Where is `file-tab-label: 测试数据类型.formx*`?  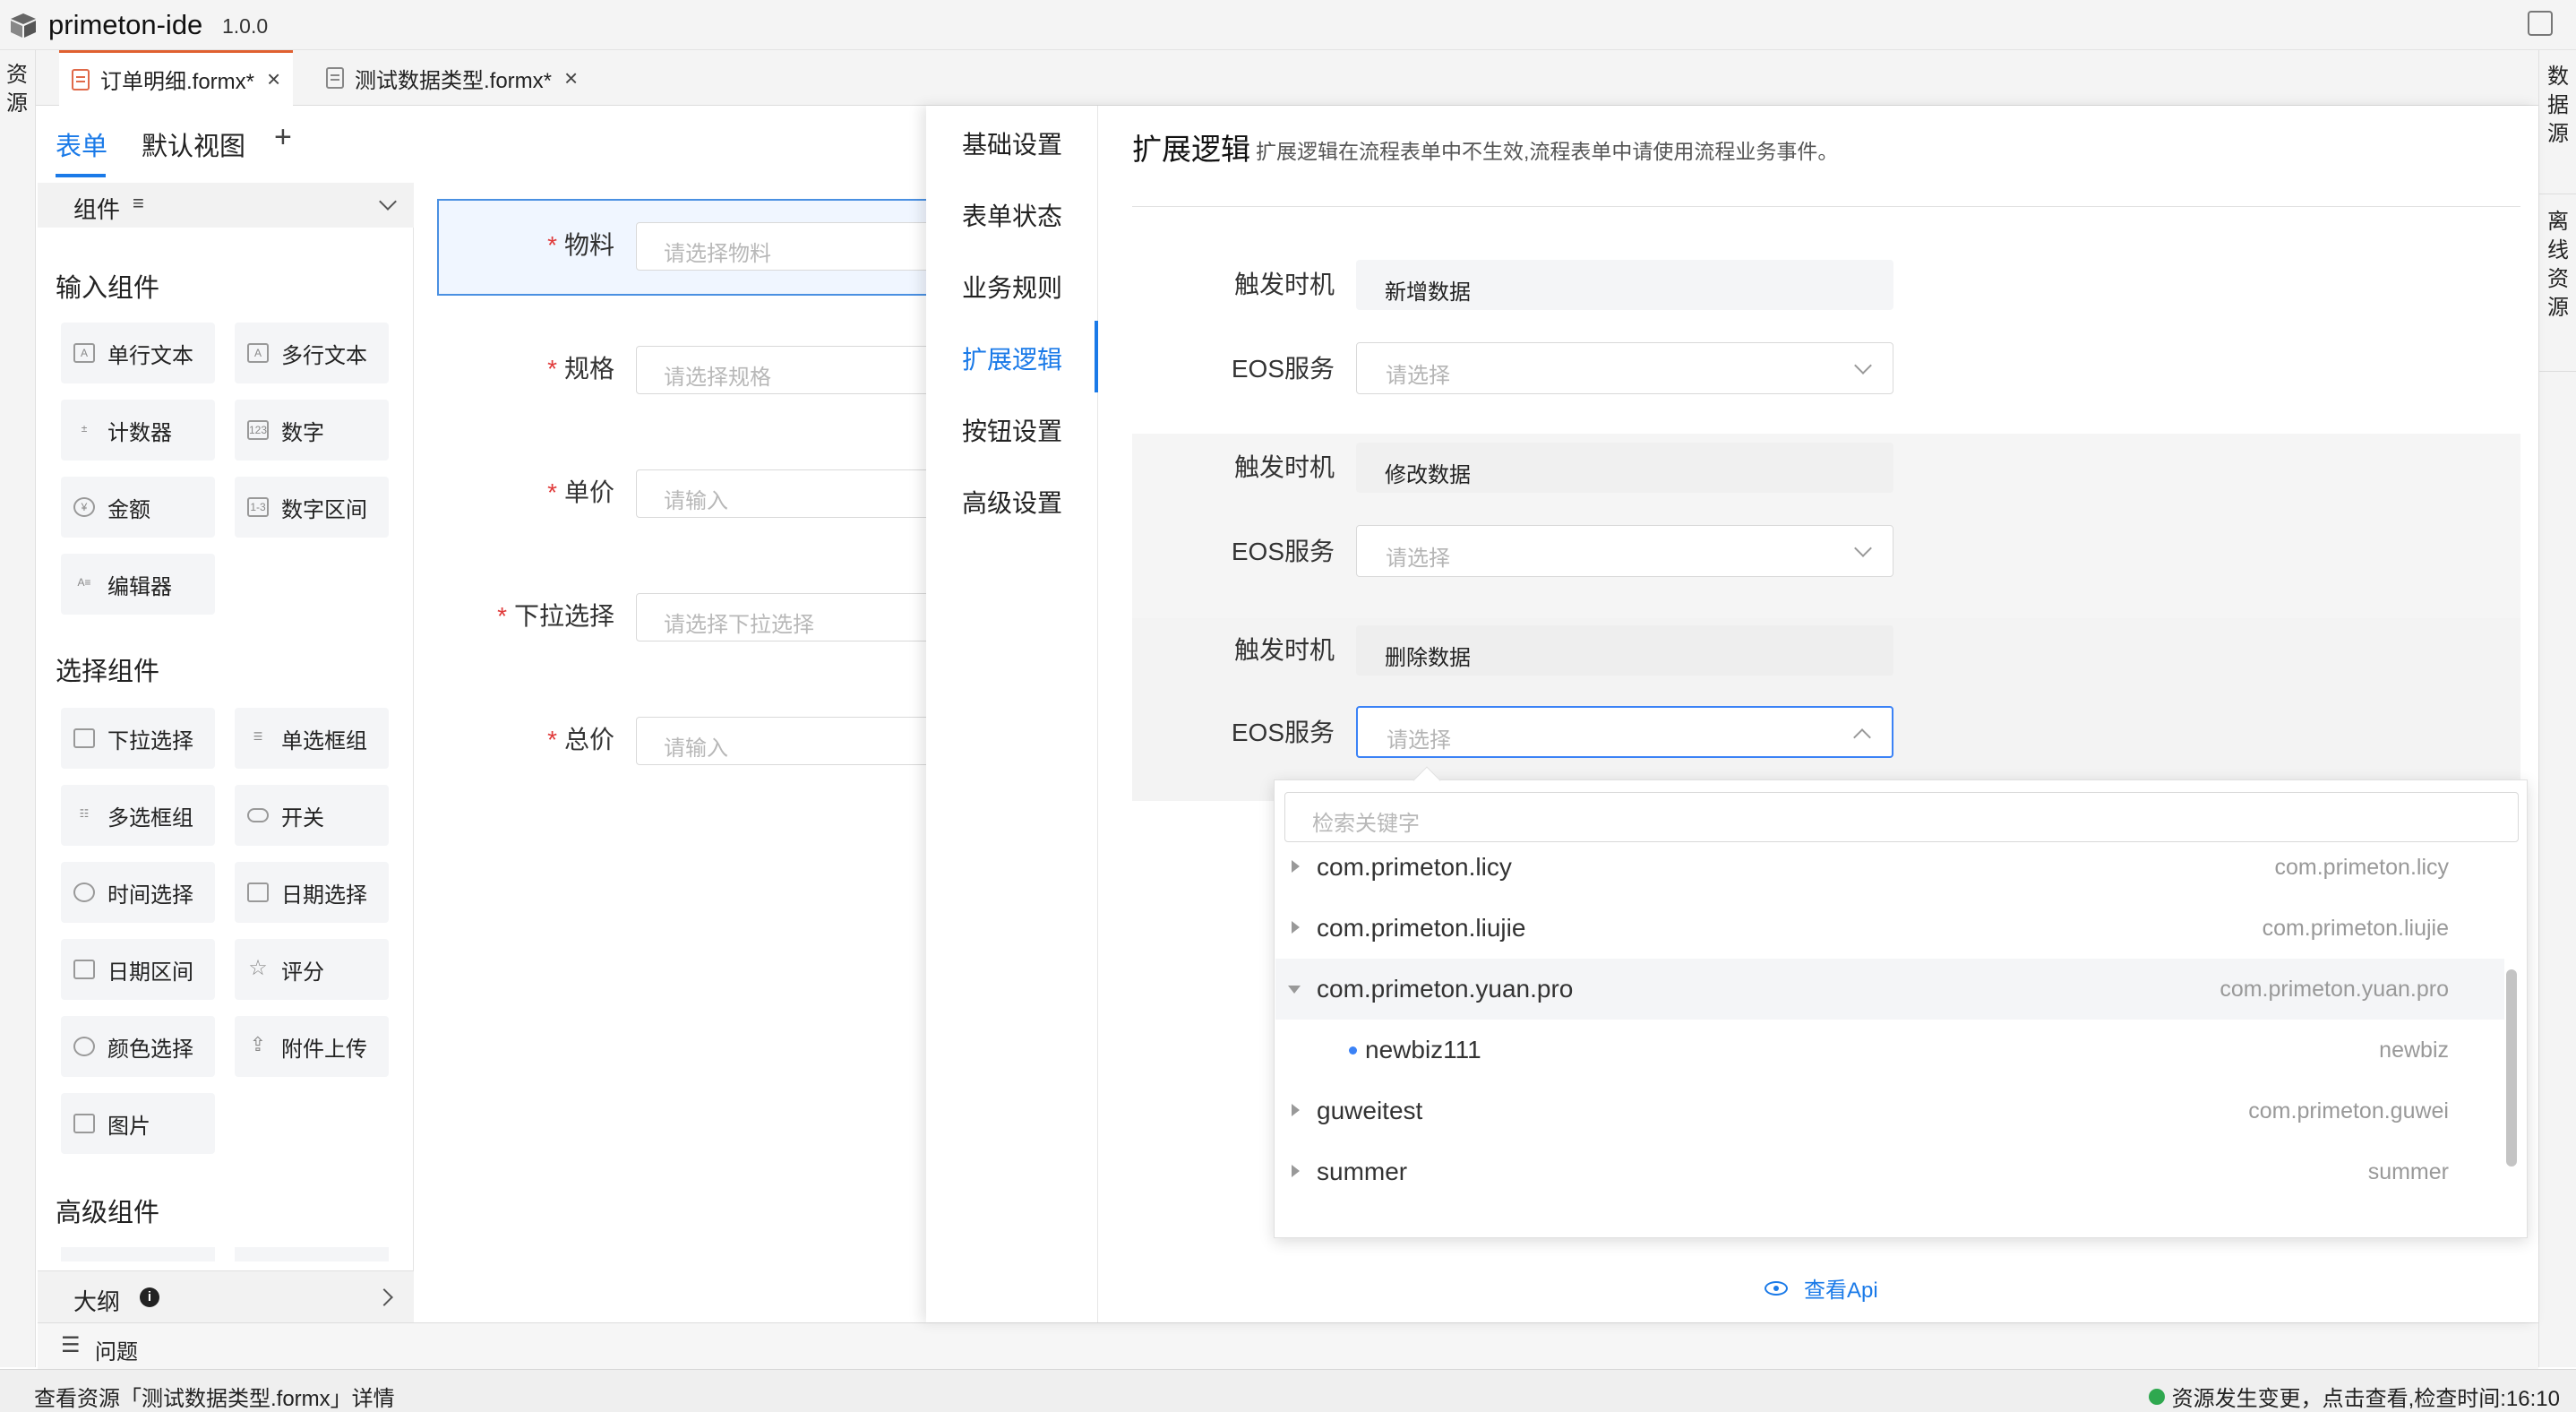 file-tab-label: 测试数据类型.formx* is located at coordinates (454, 80).